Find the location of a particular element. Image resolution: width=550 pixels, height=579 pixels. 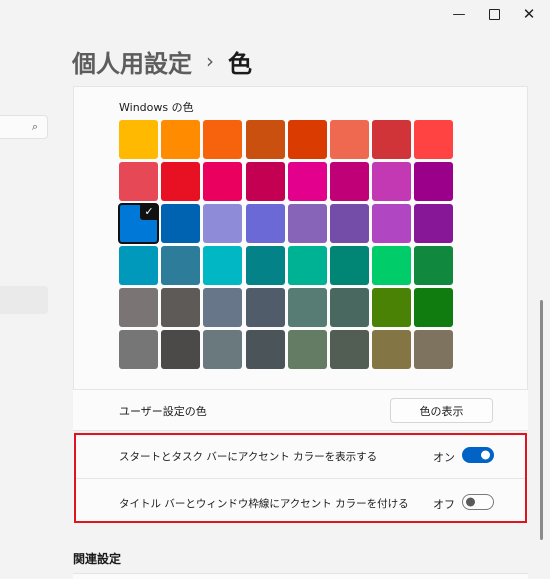

nav-item-selected is located at coordinates (24, 300).